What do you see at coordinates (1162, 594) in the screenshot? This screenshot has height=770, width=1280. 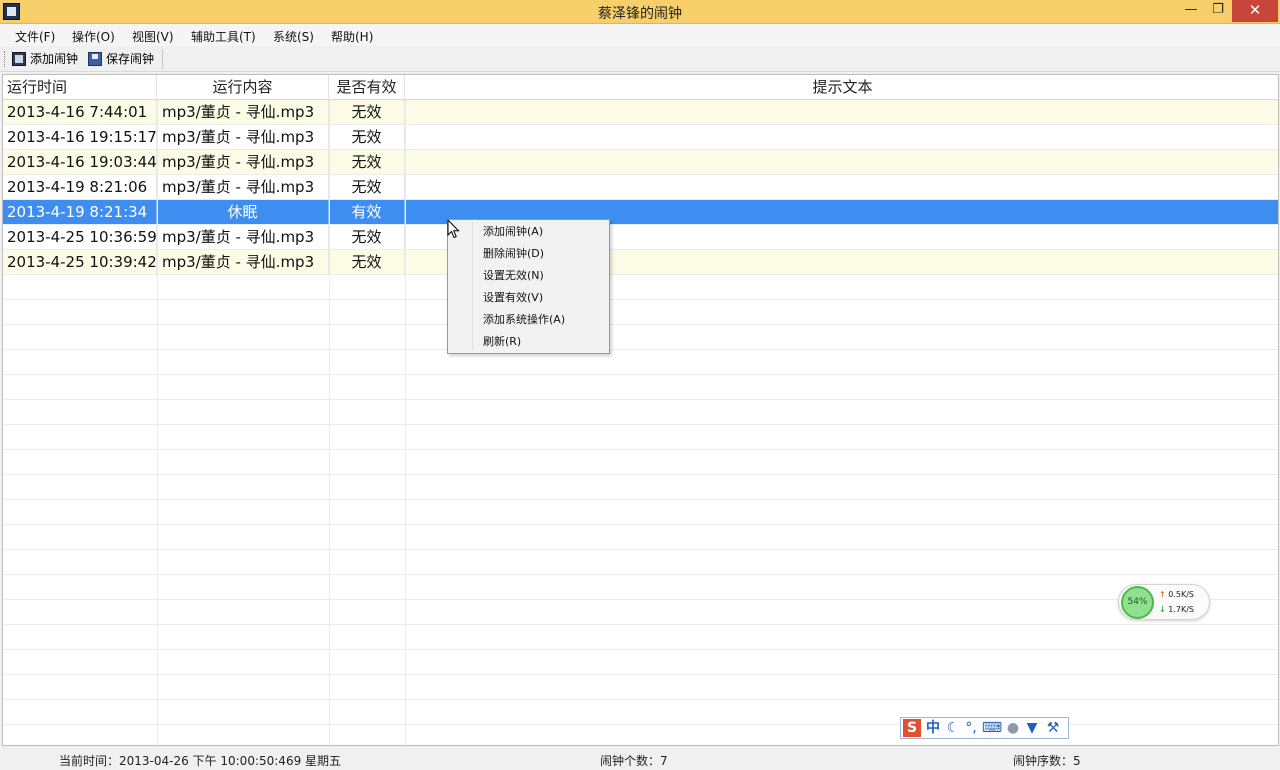 I see `upload-arrow-icon: ↑` at bounding box center [1162, 594].